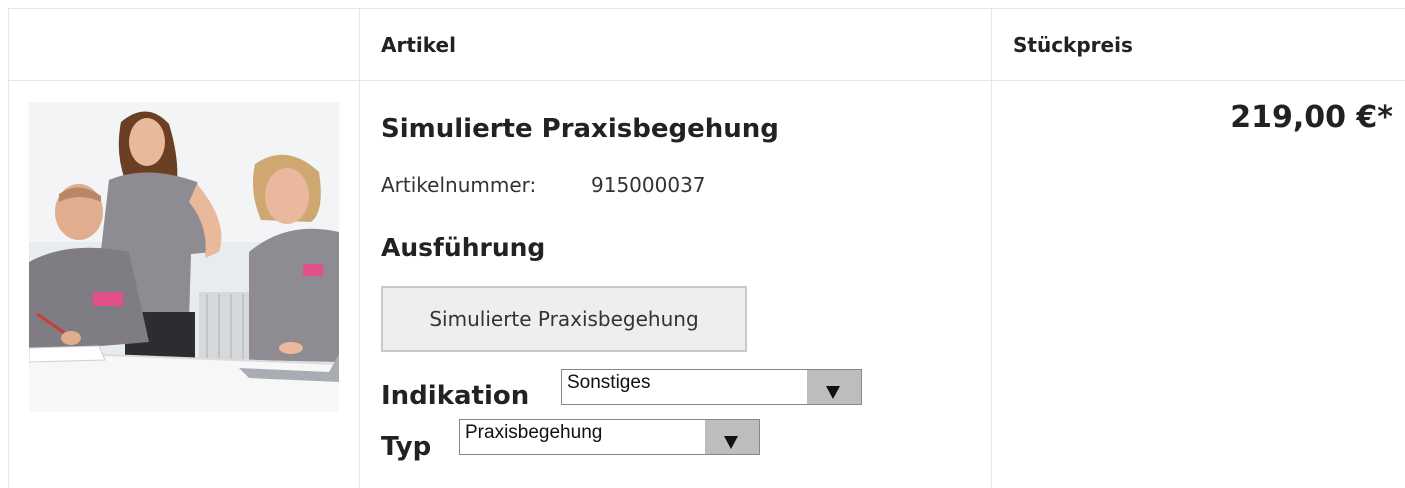  I want to click on column-divider-left, so click(8, 248).